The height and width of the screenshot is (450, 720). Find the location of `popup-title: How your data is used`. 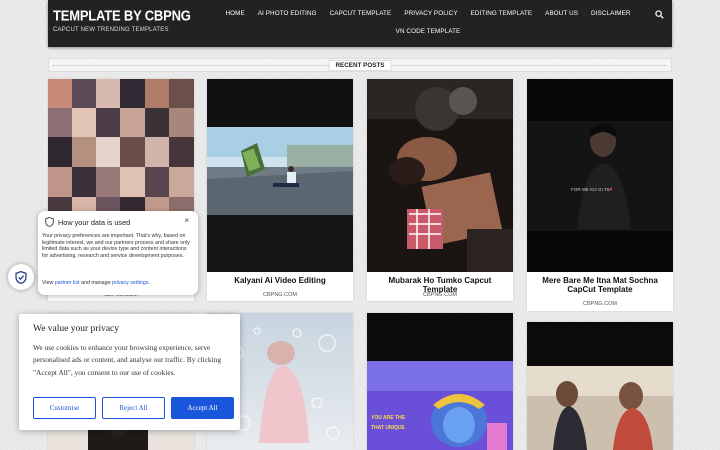

popup-title: How your data is used is located at coordinates (94, 222).